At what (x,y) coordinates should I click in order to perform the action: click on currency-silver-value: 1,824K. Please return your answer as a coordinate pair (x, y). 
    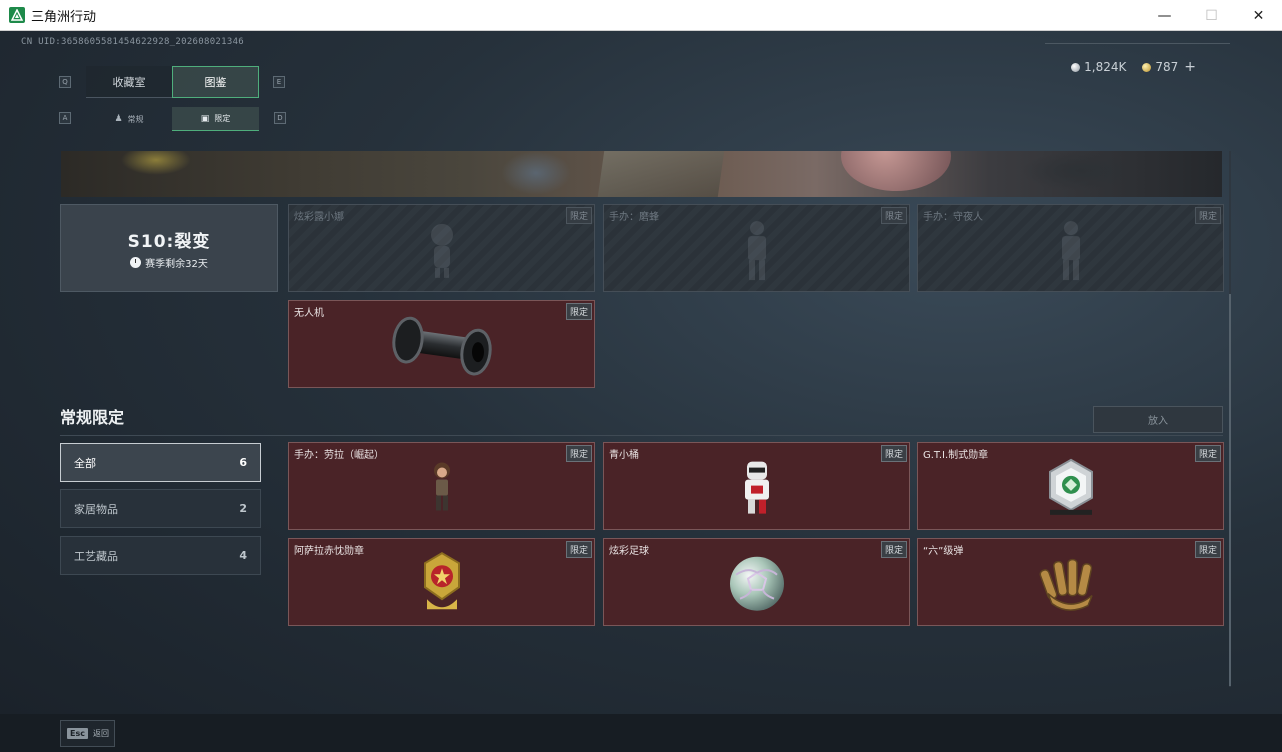
    Looking at the image, I should click on (1105, 67).